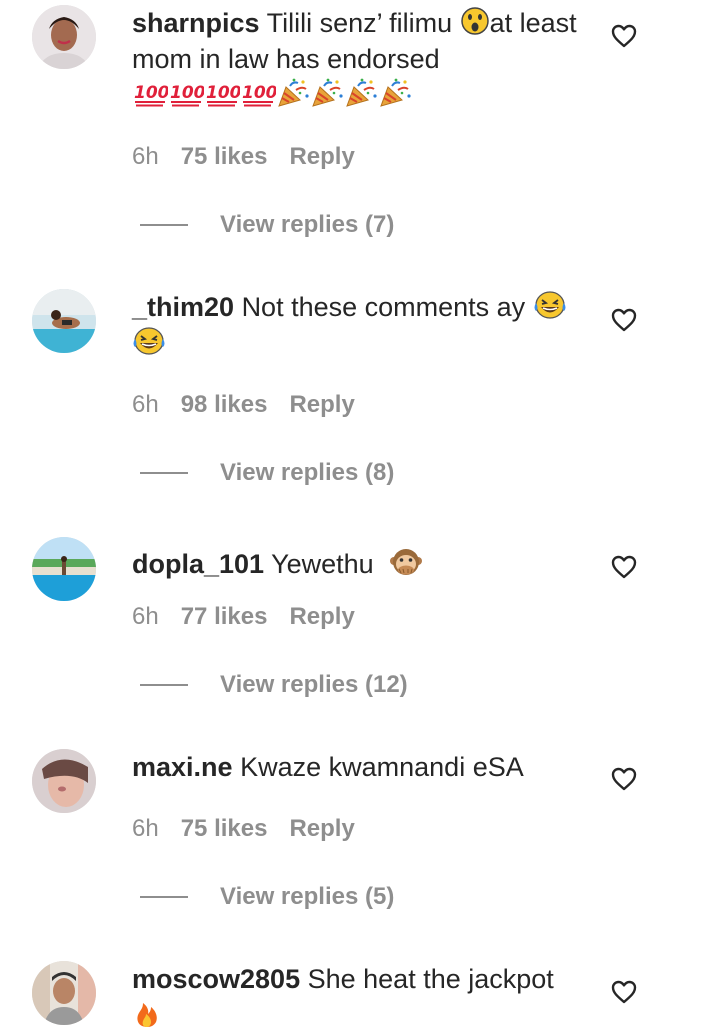  I want to click on view-replies-label: View replies (5), so click(307, 896).